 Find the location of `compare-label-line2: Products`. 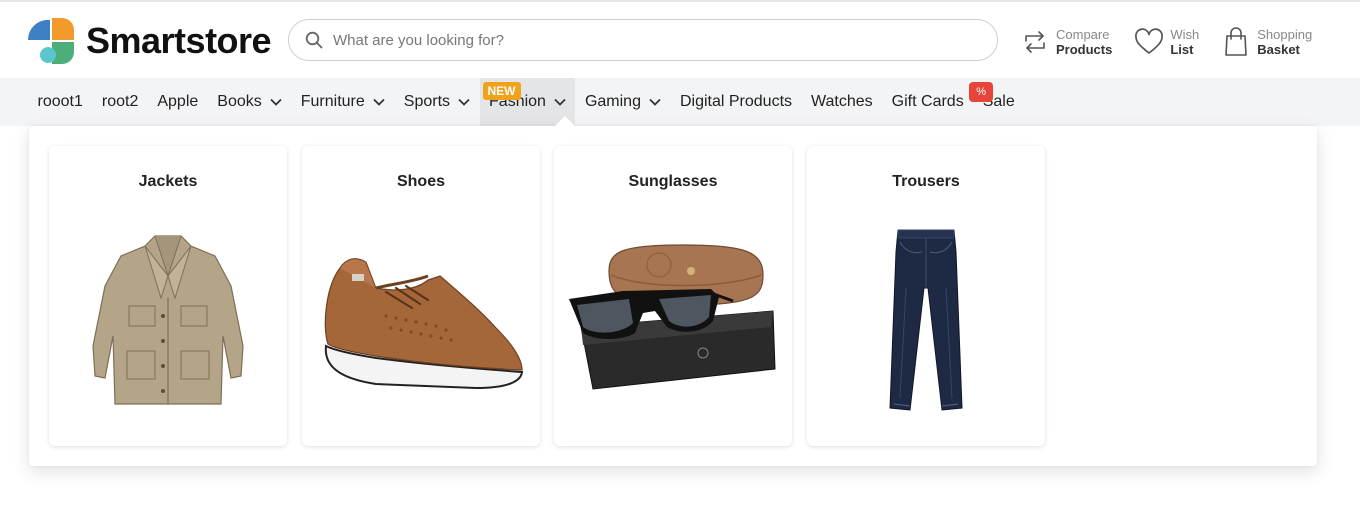

compare-label-line2: Products is located at coordinates (1084, 49).